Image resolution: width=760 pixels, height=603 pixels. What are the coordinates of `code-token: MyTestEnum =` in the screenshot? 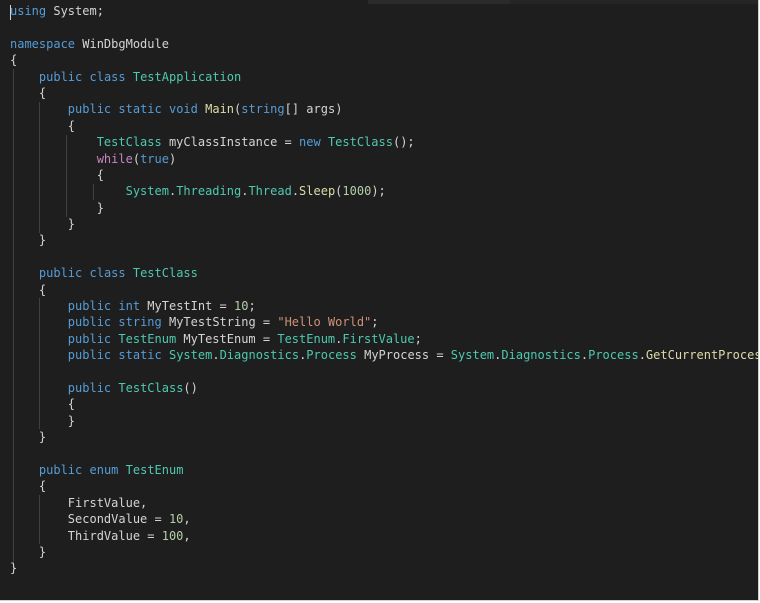 It's located at (227, 338).